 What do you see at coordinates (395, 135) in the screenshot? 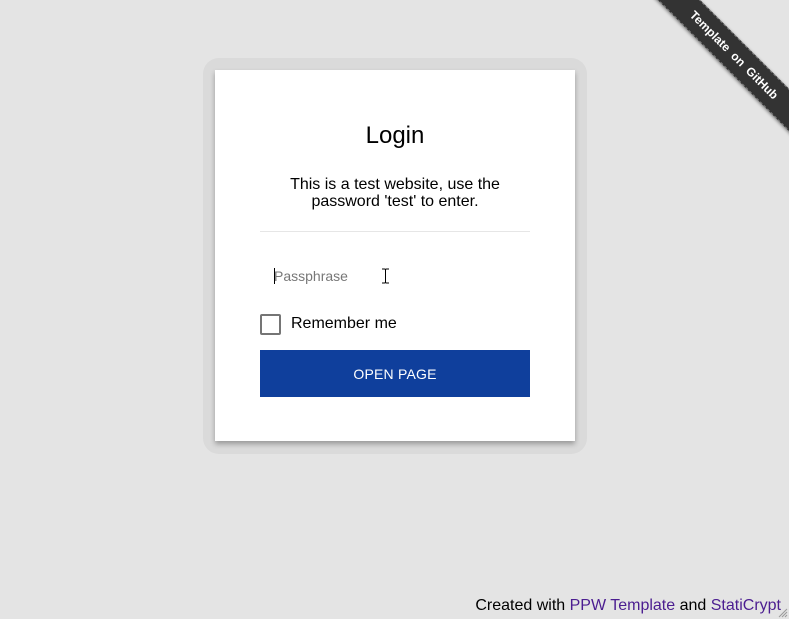
I see `login-title: Login` at bounding box center [395, 135].